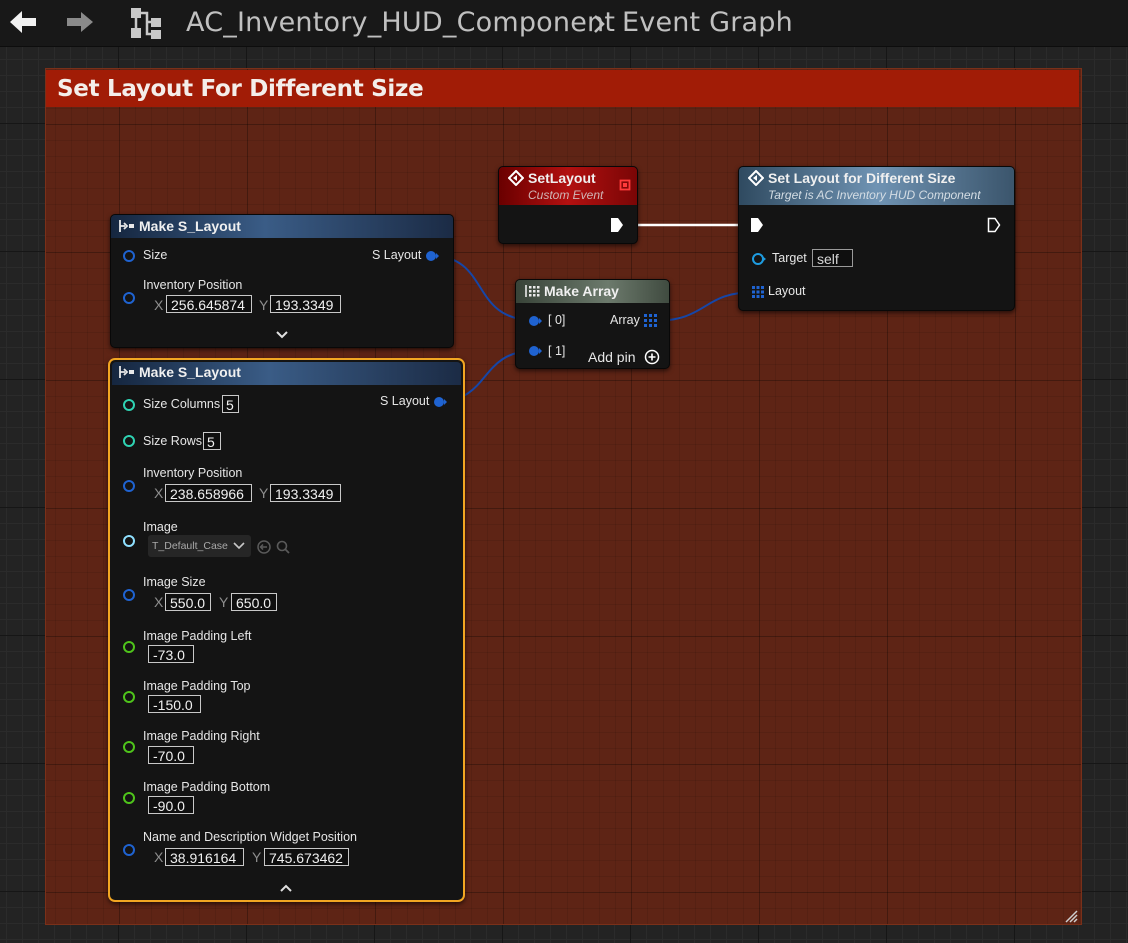  Describe the element at coordinates (160, 527) in the screenshot. I see `image-label: Image` at that location.